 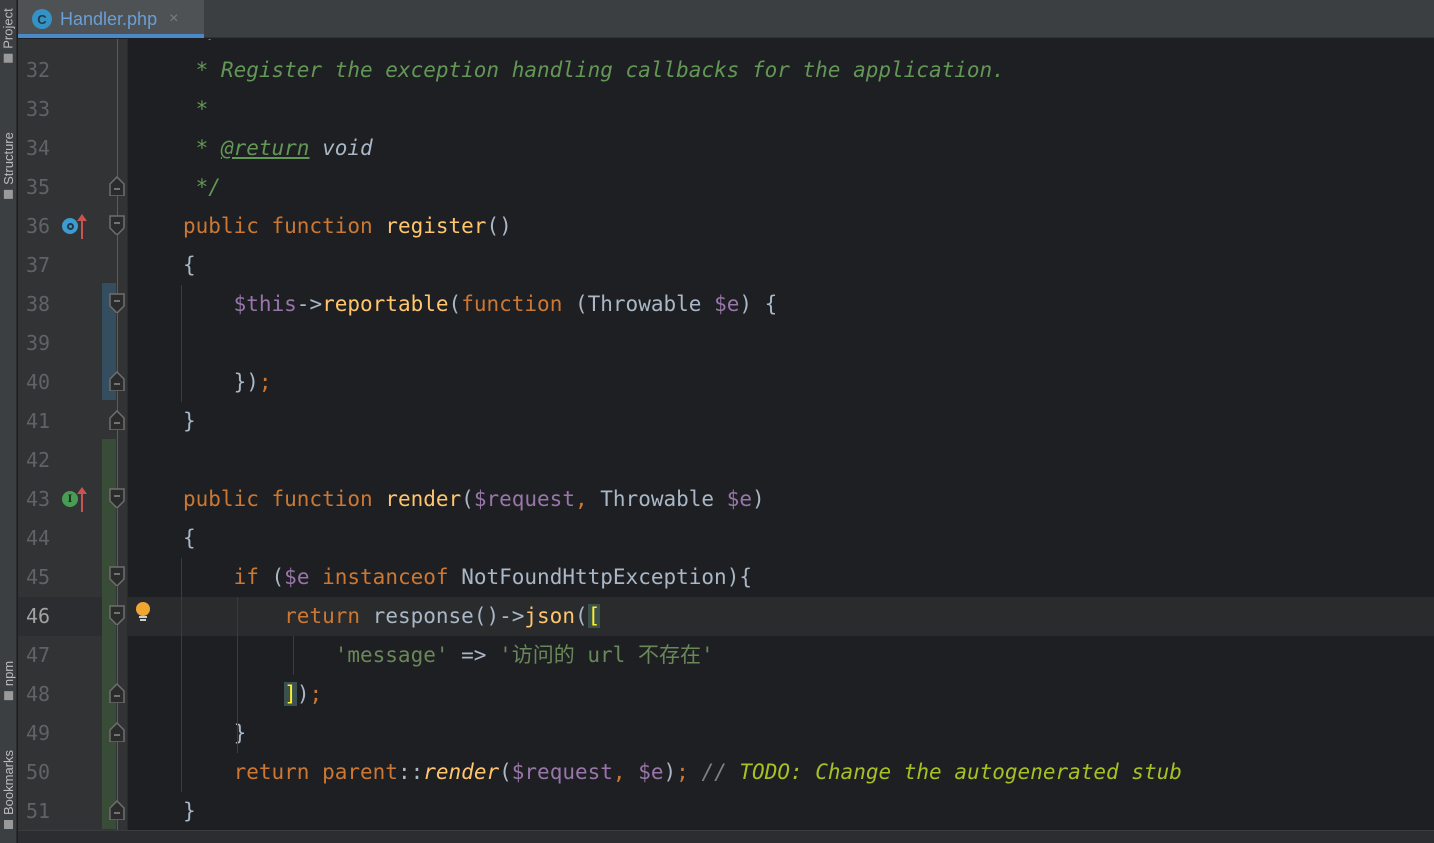 I want to click on line-number: 49, so click(x=46, y=733).